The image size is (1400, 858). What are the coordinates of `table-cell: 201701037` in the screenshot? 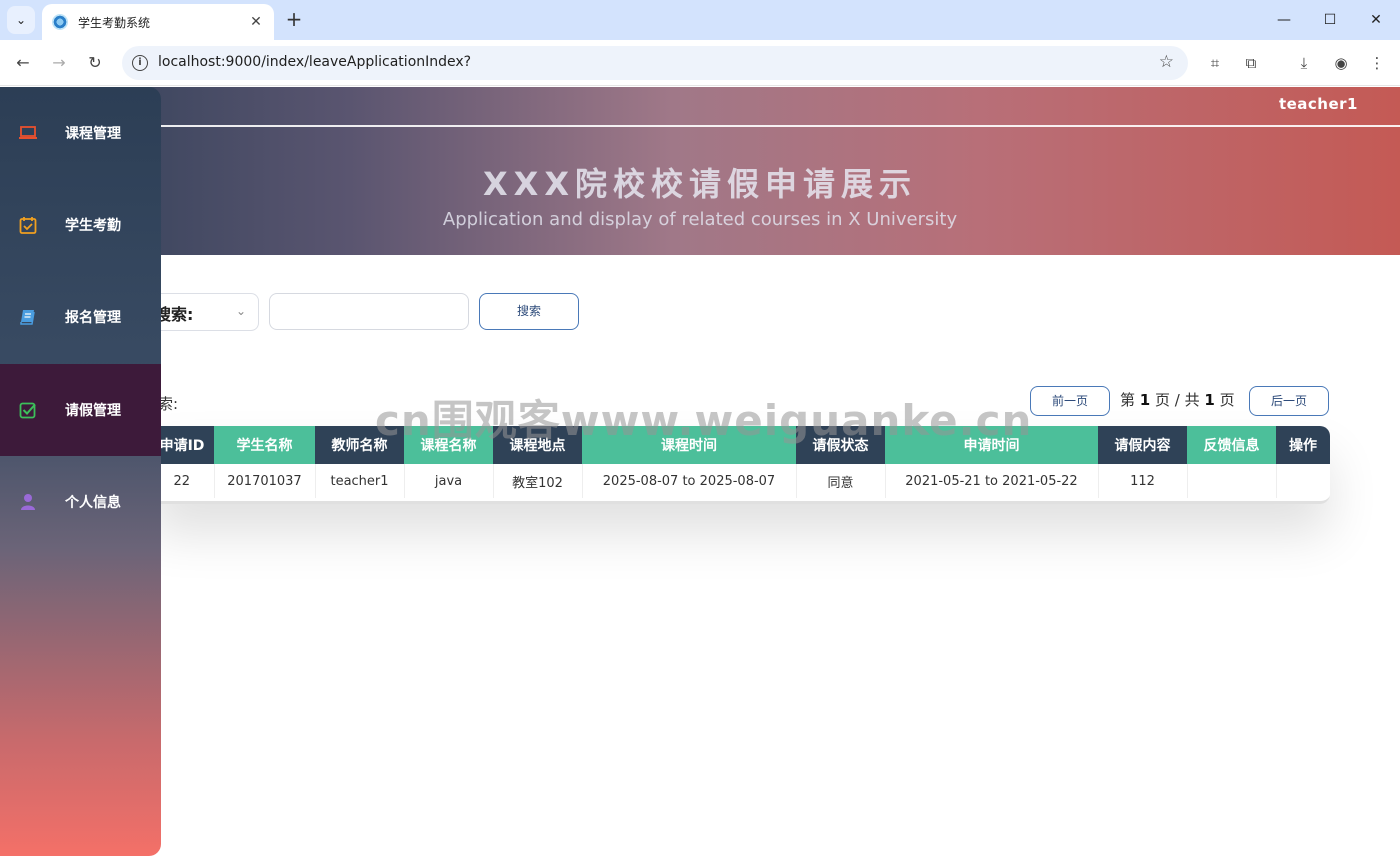 It's located at (265, 481).